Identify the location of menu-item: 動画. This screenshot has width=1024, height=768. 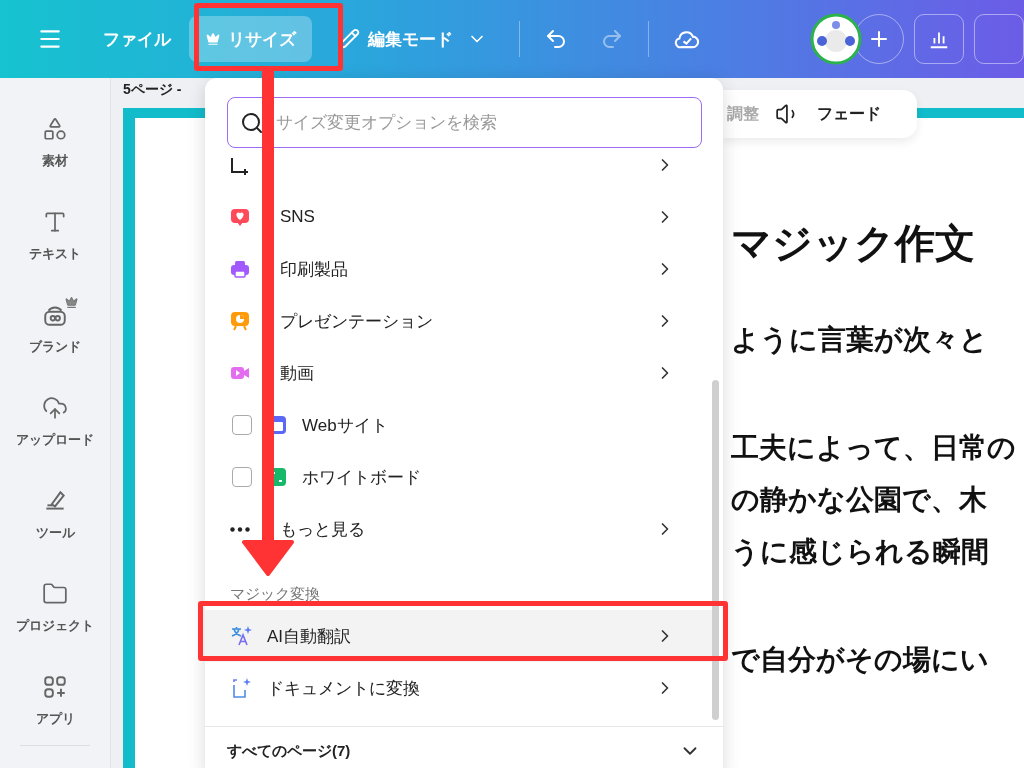
(459, 373).